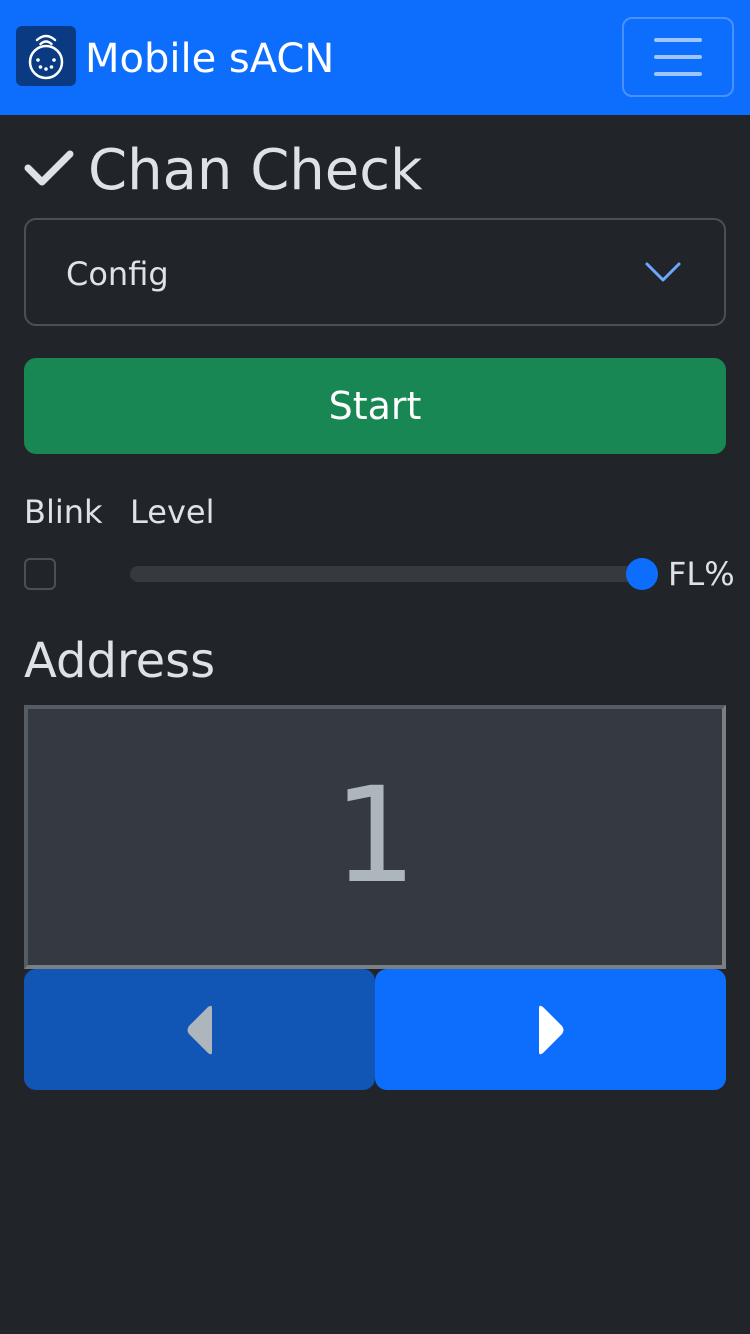 The width and height of the screenshot is (750, 1334). What do you see at coordinates (375, 57) in the screenshot?
I see `top-navbar: Mobile sACN` at bounding box center [375, 57].